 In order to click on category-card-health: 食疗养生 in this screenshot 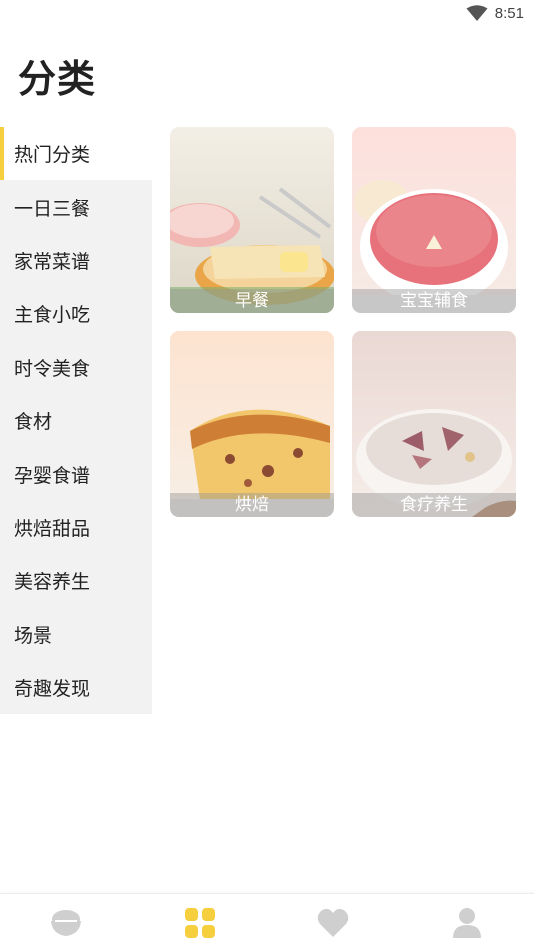, I will do `click(434, 424)`.